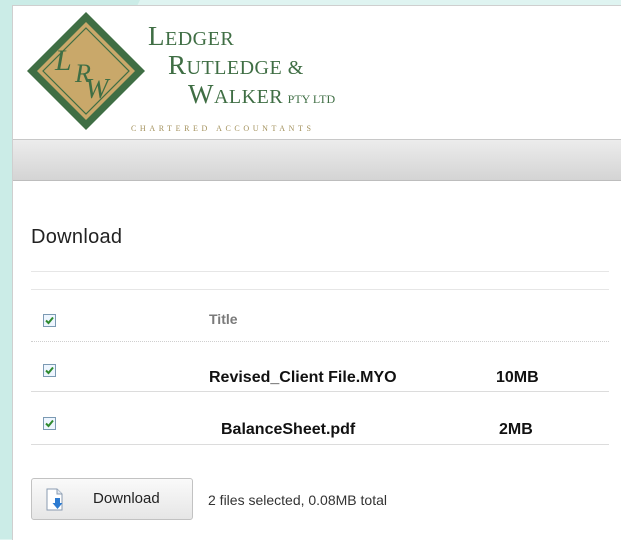  Describe the element at coordinates (303, 378) in the screenshot. I see `file-name: Revised_Client File.MYO` at that location.